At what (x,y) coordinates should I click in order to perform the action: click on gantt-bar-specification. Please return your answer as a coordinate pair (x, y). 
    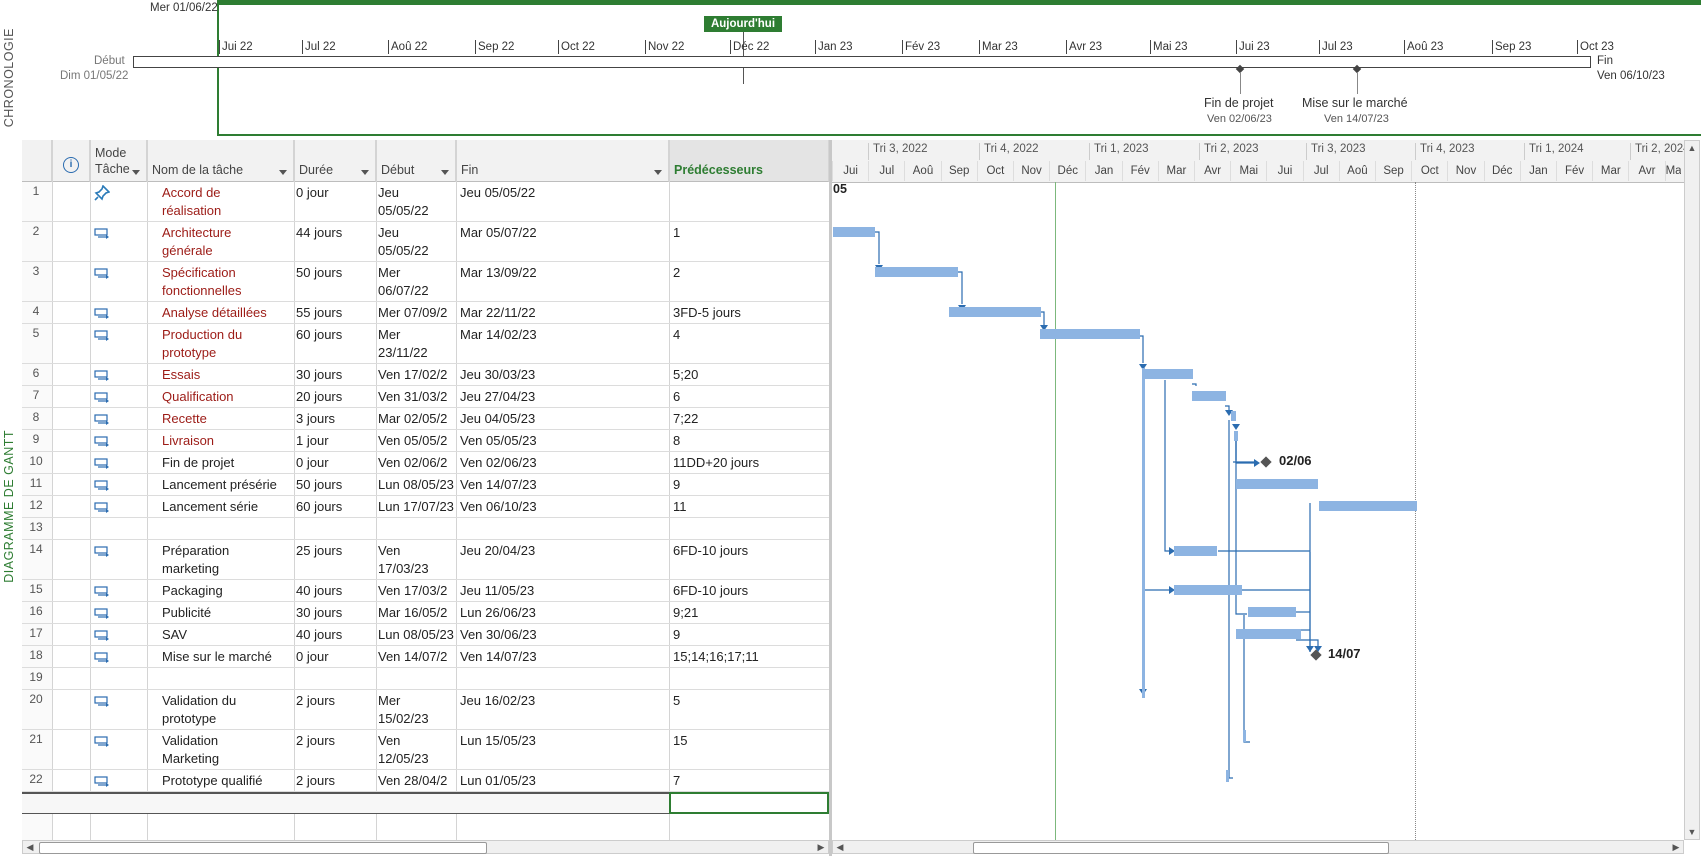
    Looking at the image, I should click on (916, 272).